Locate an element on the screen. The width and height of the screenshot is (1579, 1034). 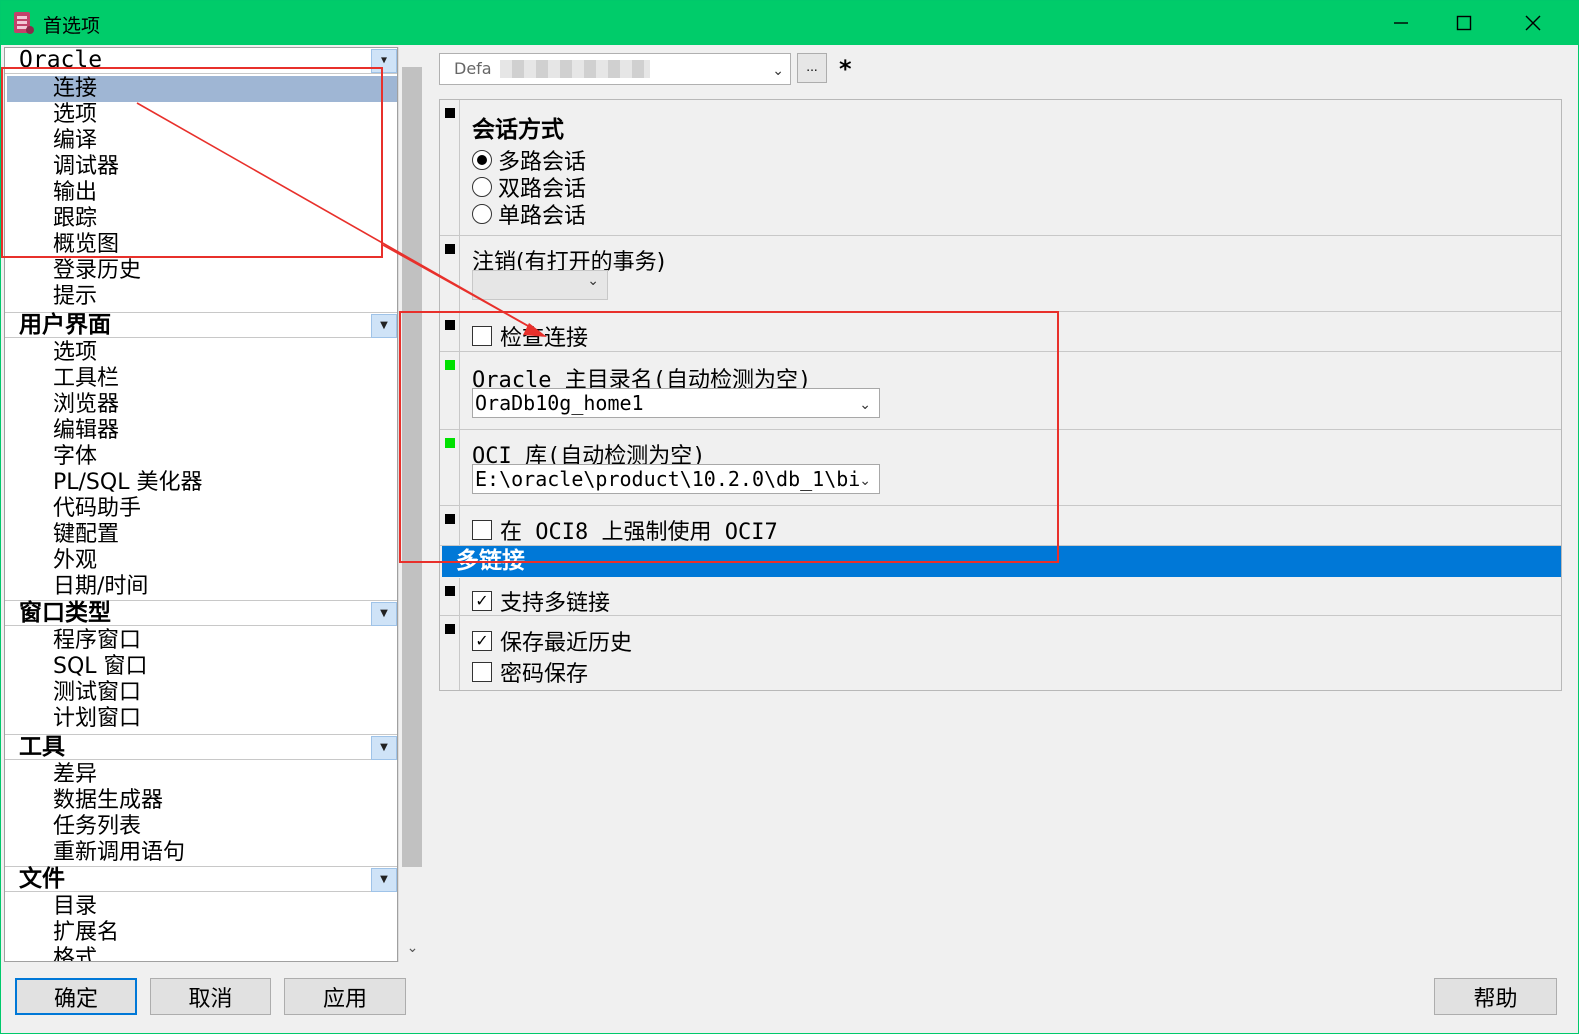
oci-library-select: E:\oracle\product\10.2.0\db_1\bi ⌄ is located at coordinates (676, 479).